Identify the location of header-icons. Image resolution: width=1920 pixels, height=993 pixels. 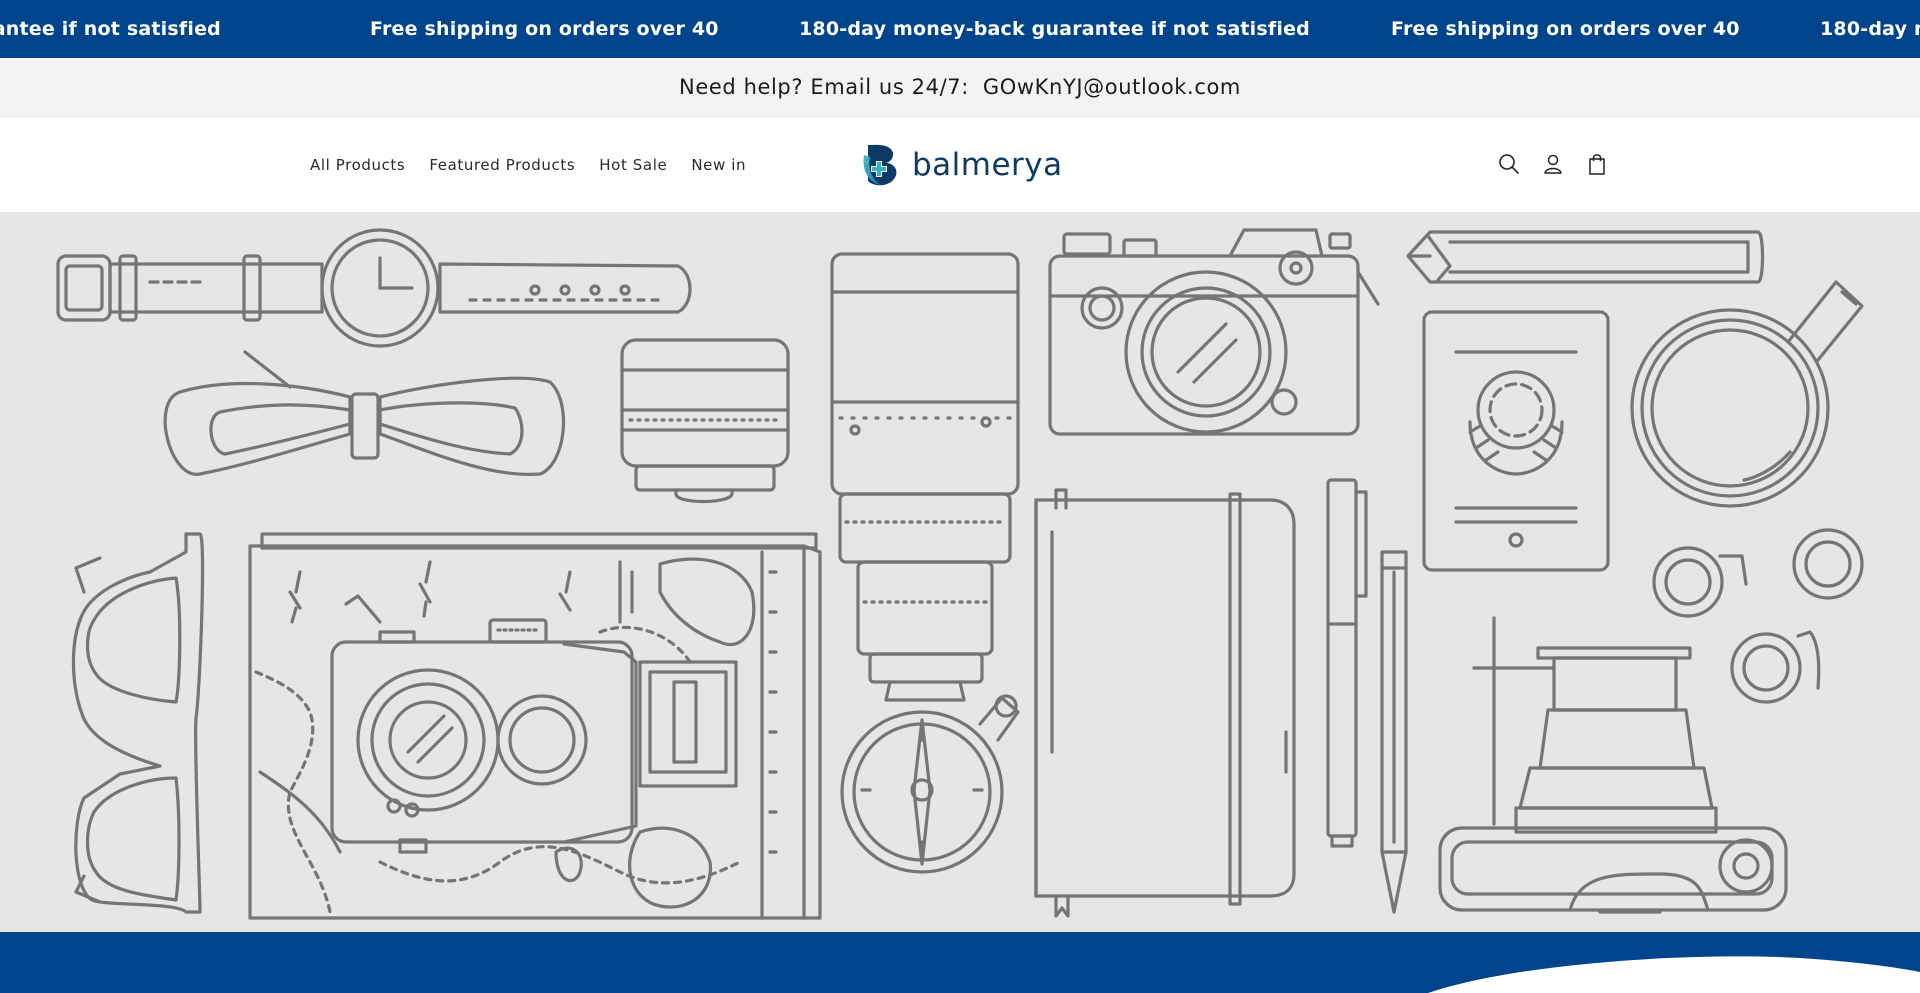
(1553, 164).